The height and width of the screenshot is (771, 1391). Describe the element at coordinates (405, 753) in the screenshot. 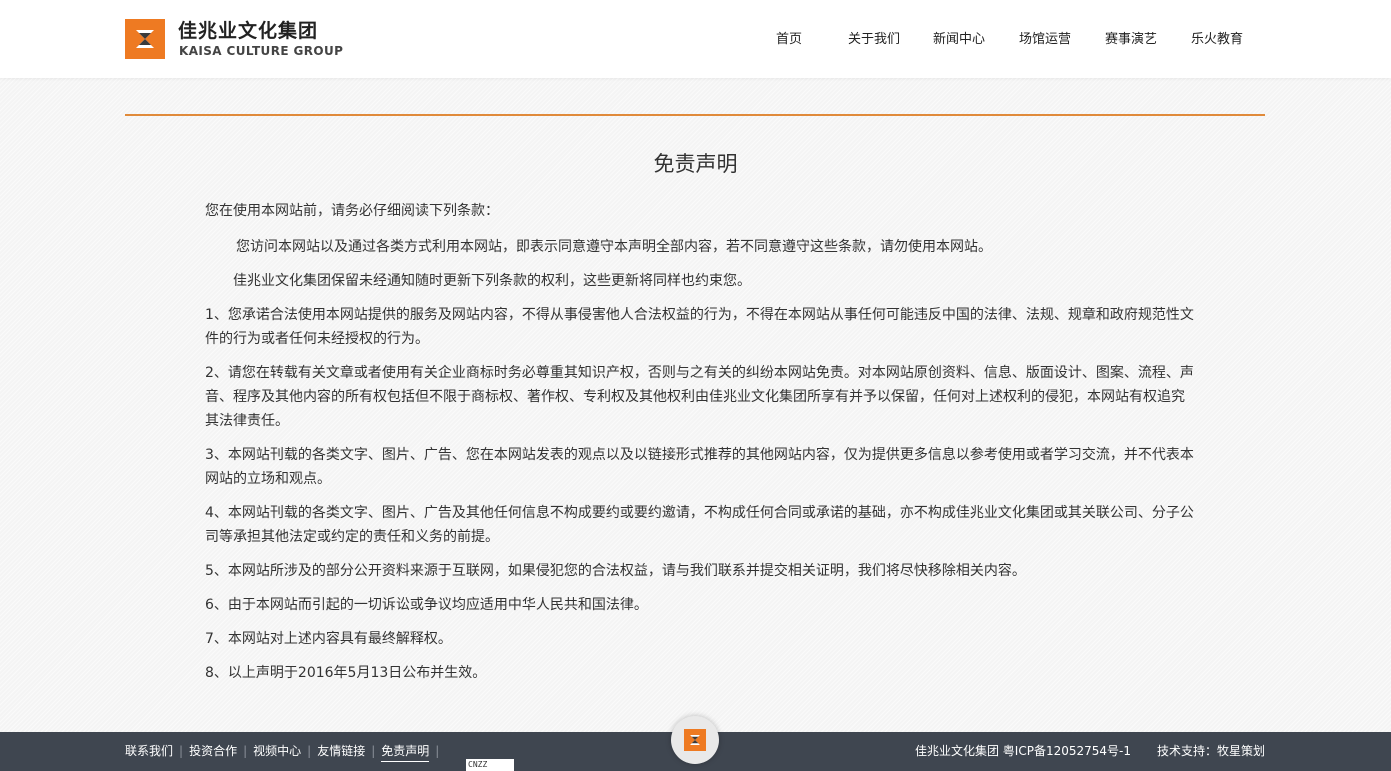

I see `footer-link-disclaimer: 免责声明` at that location.